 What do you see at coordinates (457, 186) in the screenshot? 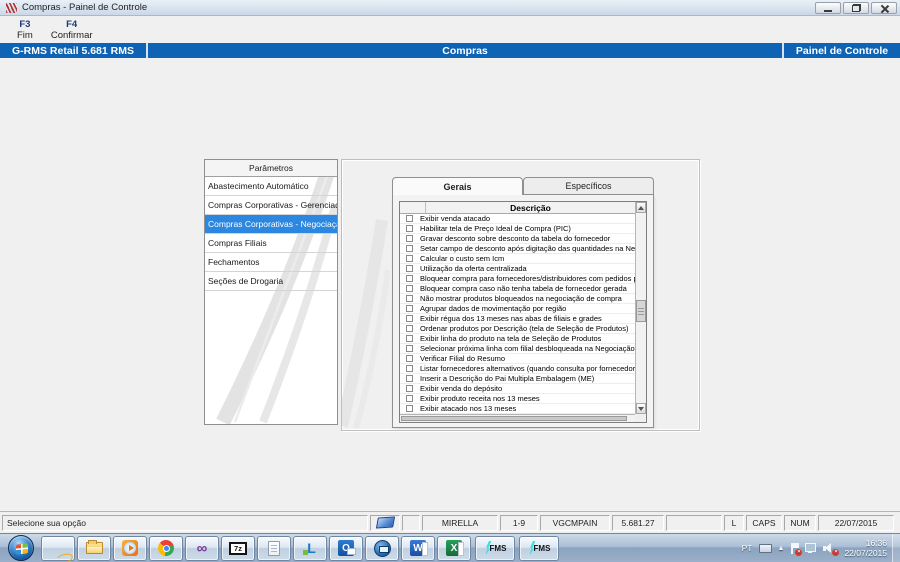
I see `tab-gerais: Gerais` at bounding box center [457, 186].